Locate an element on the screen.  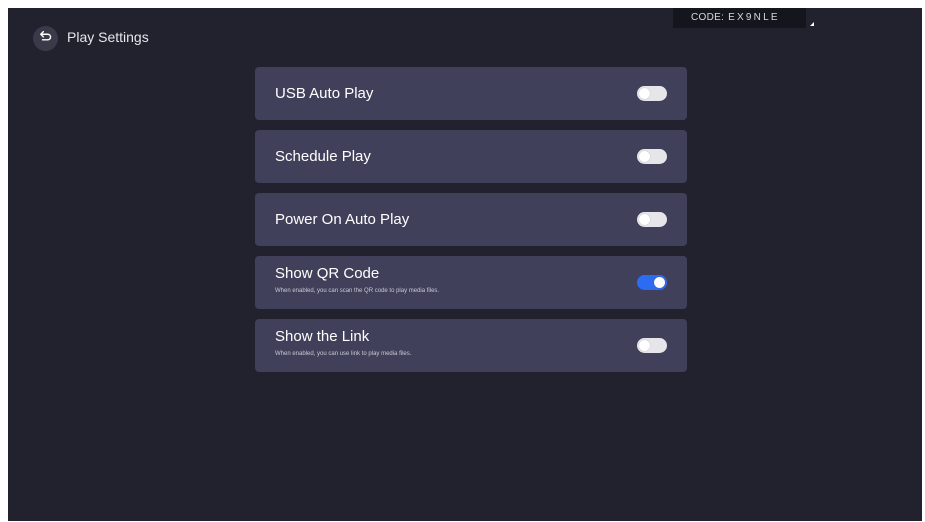
back-button is located at coordinates (45, 38).